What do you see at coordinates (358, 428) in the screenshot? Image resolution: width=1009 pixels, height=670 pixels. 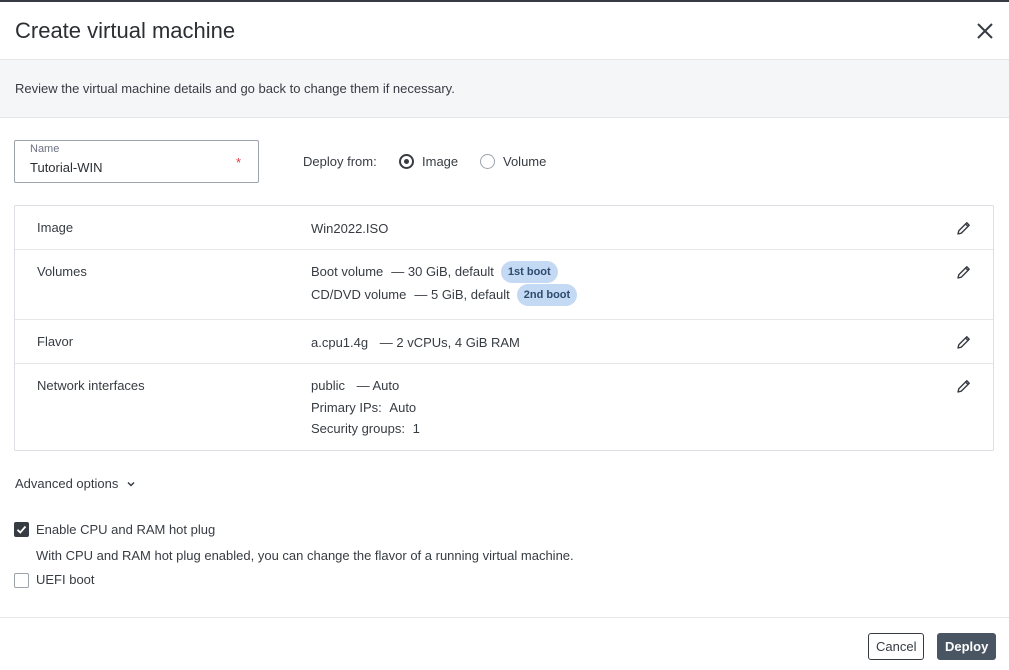 I see `security-groups-label: Security groups:` at bounding box center [358, 428].